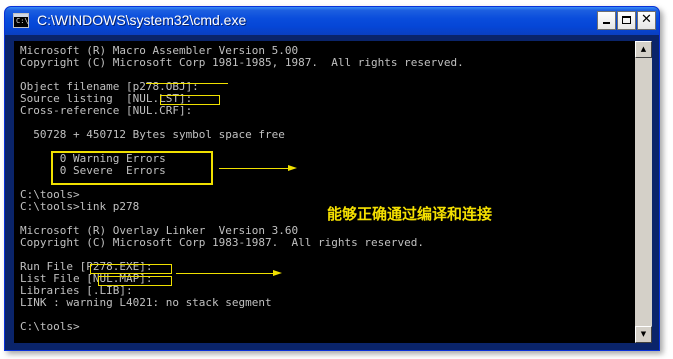 The height and width of the screenshot is (359, 673). What do you see at coordinates (646, 20) in the screenshot?
I see `close-button: ✕` at bounding box center [646, 20].